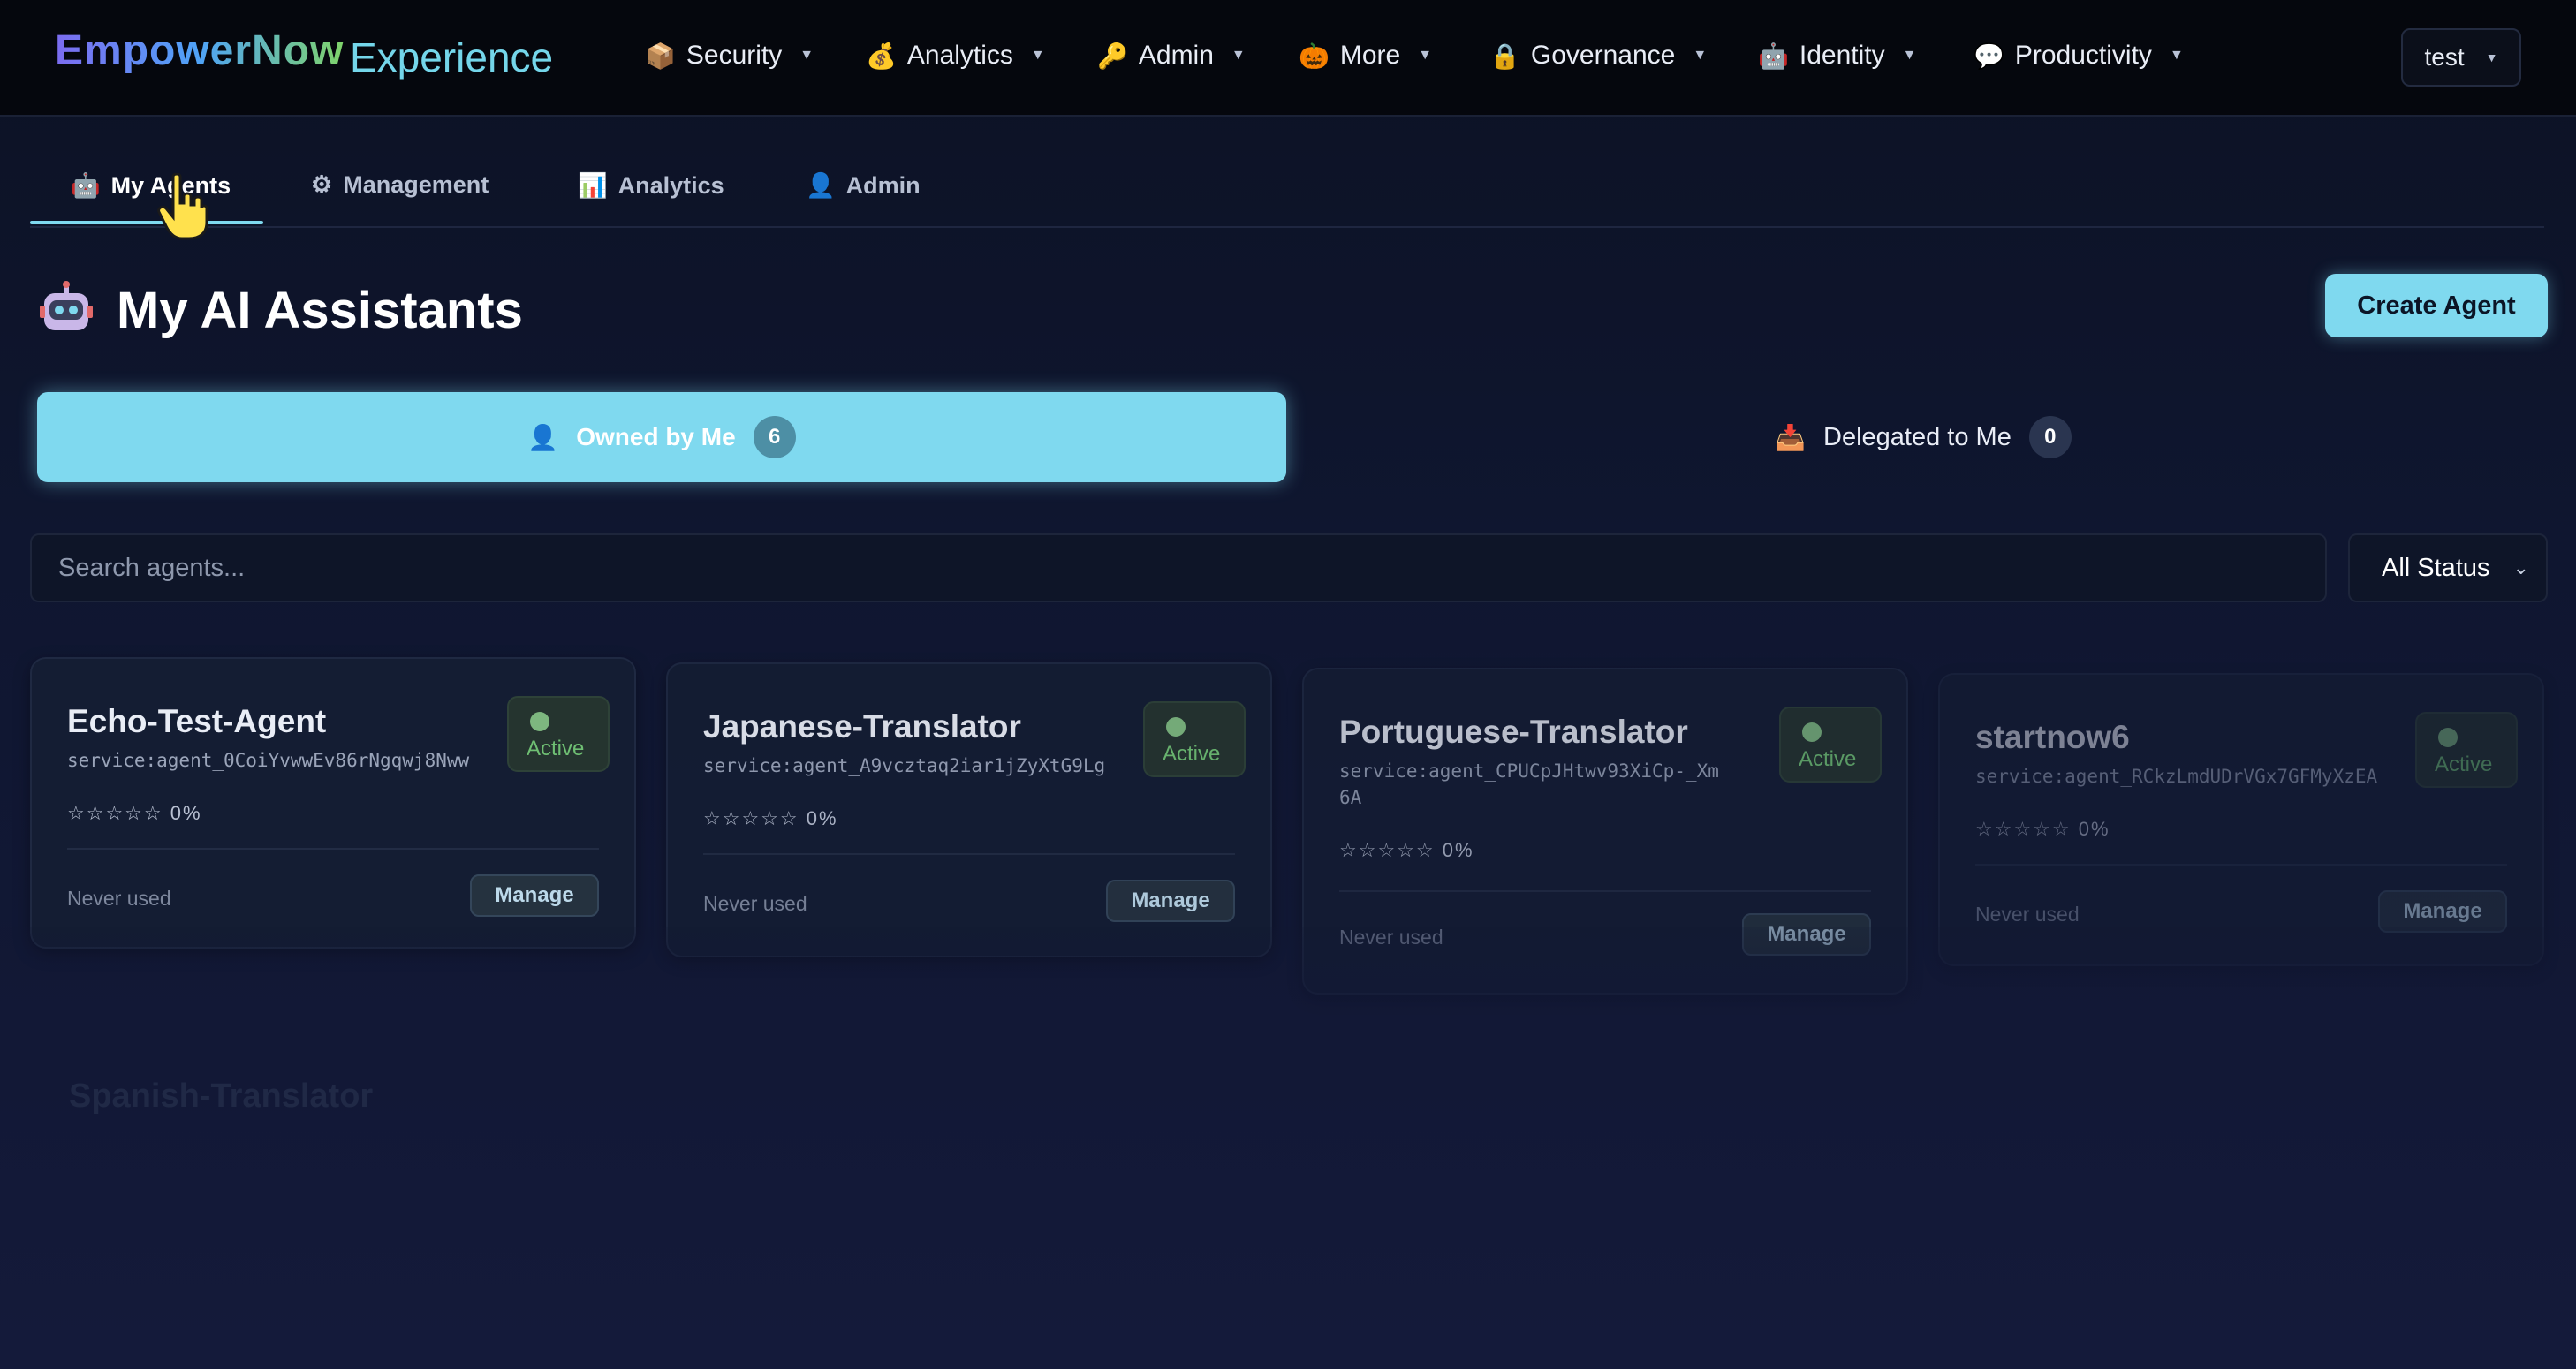 The height and width of the screenshot is (1369, 2576). Describe the element at coordinates (960, 55) in the screenshot. I see `nav-label: Analytics` at that location.